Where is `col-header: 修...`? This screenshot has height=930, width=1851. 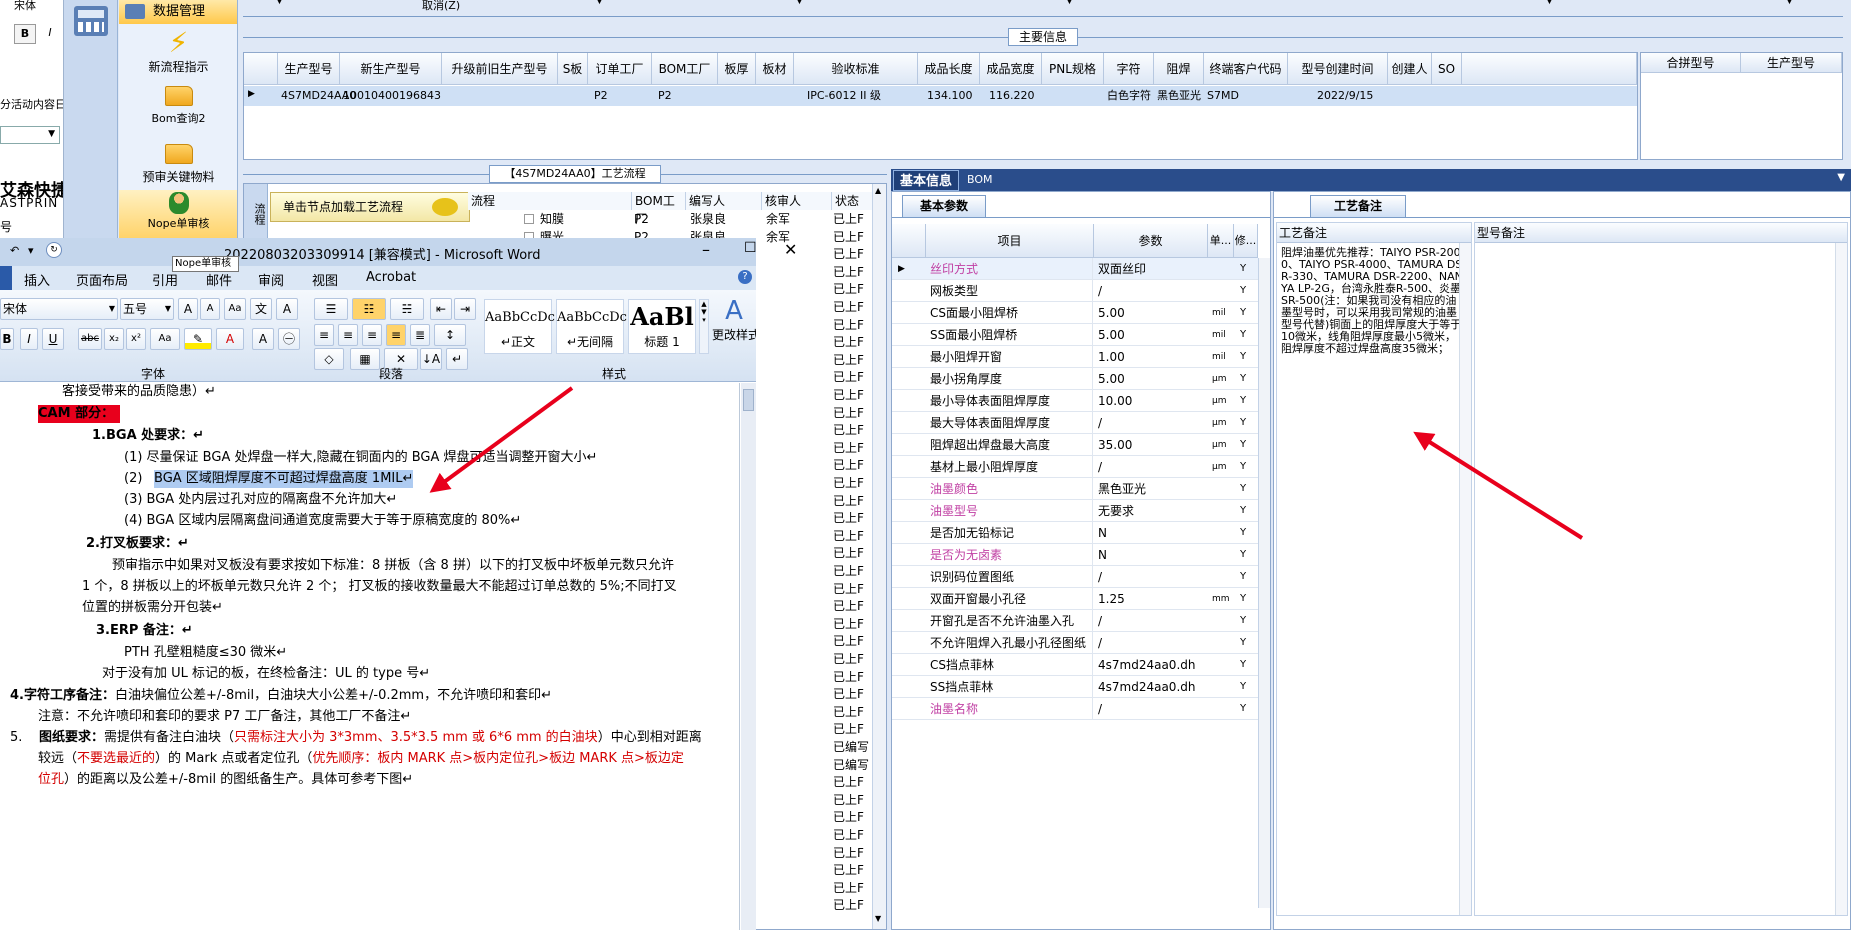 col-header: 修... is located at coordinates (1246, 241).